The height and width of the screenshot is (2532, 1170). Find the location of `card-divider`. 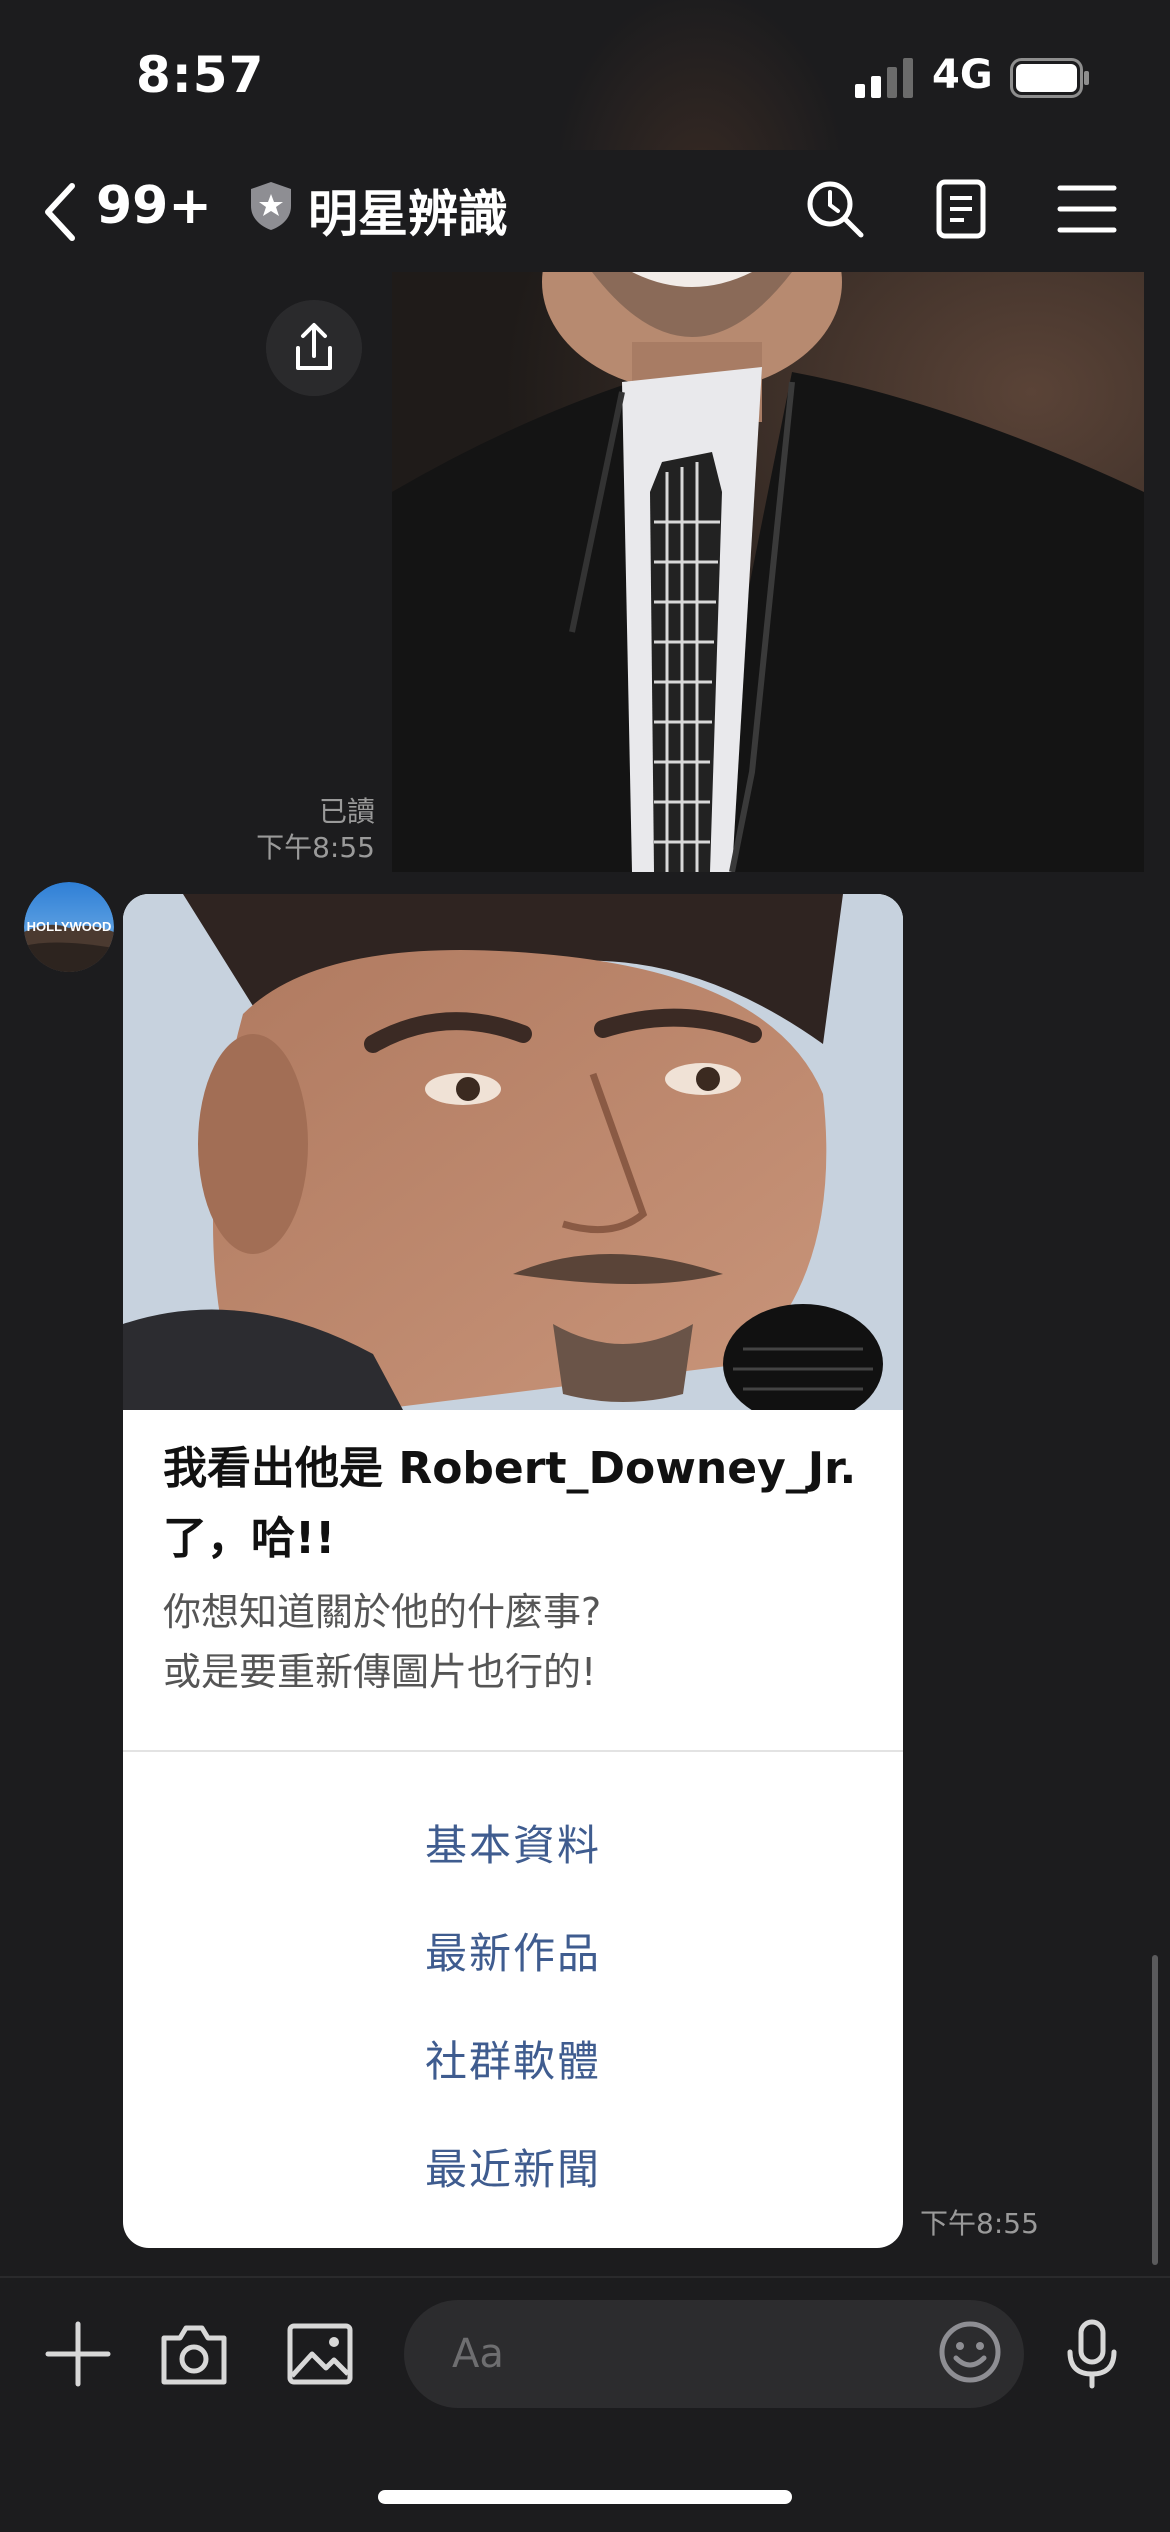

card-divider is located at coordinates (513, 1751).